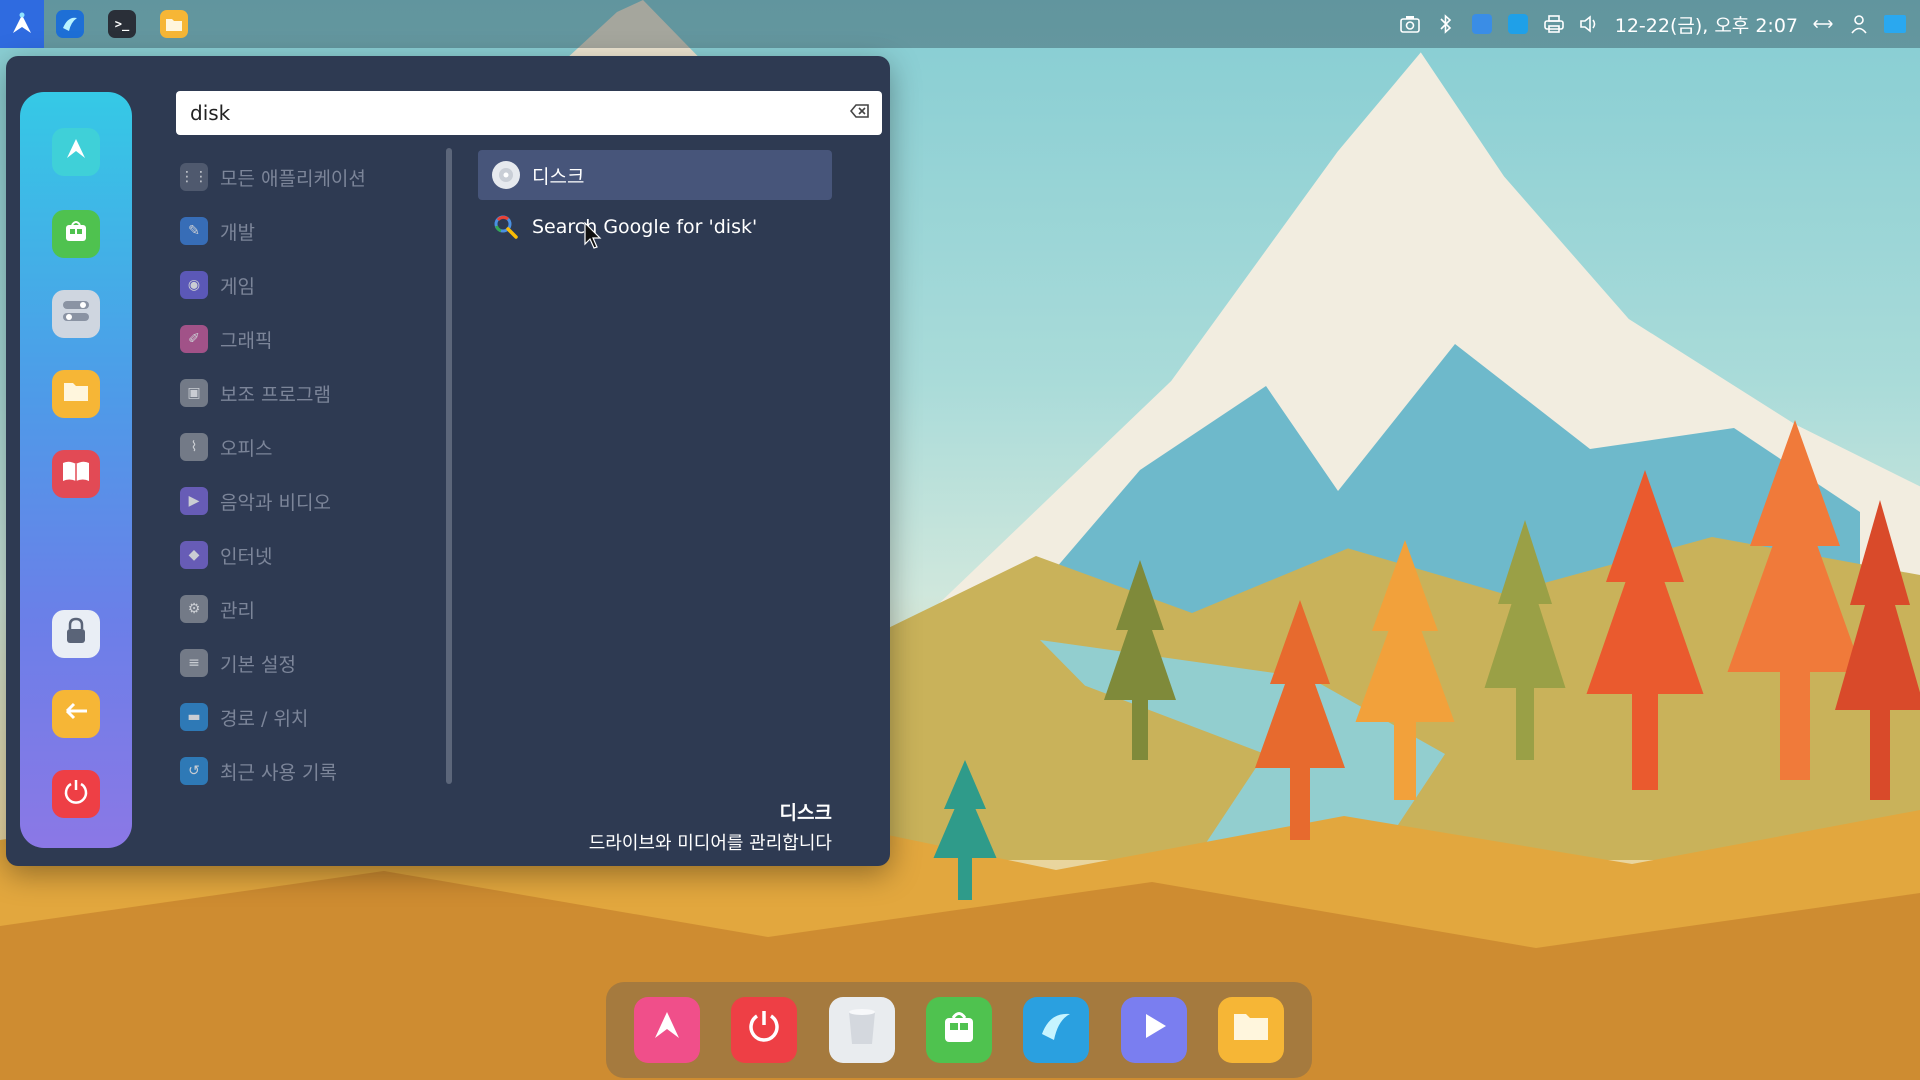  I want to click on category-label: 인터넷, so click(246, 556).